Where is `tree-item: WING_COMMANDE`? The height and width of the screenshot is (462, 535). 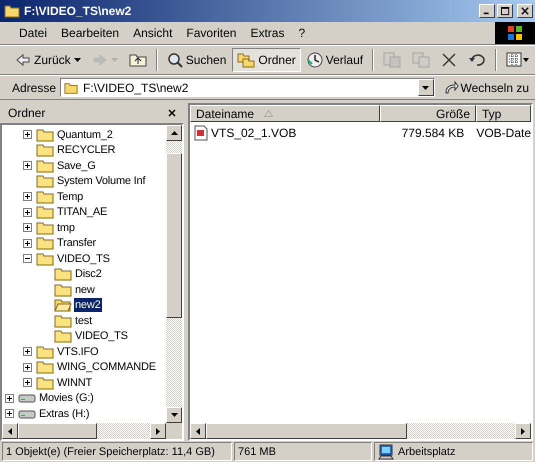 tree-item: WING_COMMANDE is located at coordinates (106, 367).